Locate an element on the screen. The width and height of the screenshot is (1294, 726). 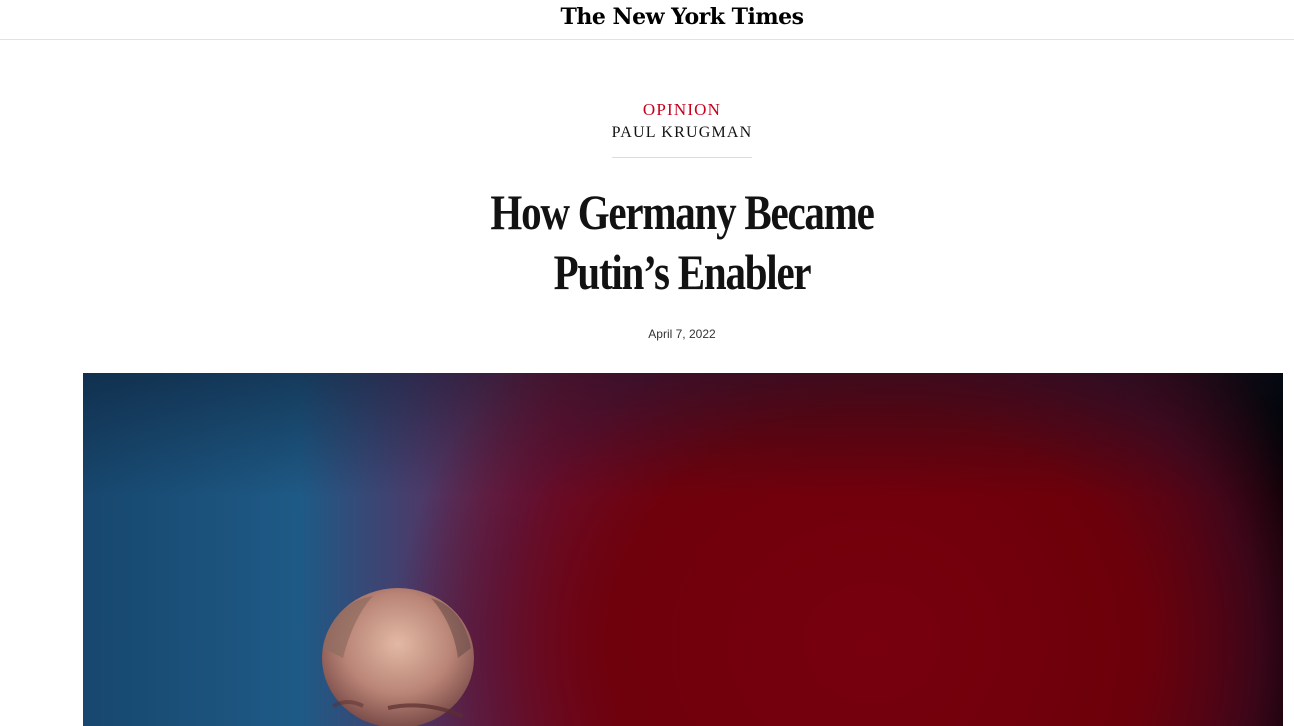
section-kicker: OPINION is located at coordinates (647, 110).